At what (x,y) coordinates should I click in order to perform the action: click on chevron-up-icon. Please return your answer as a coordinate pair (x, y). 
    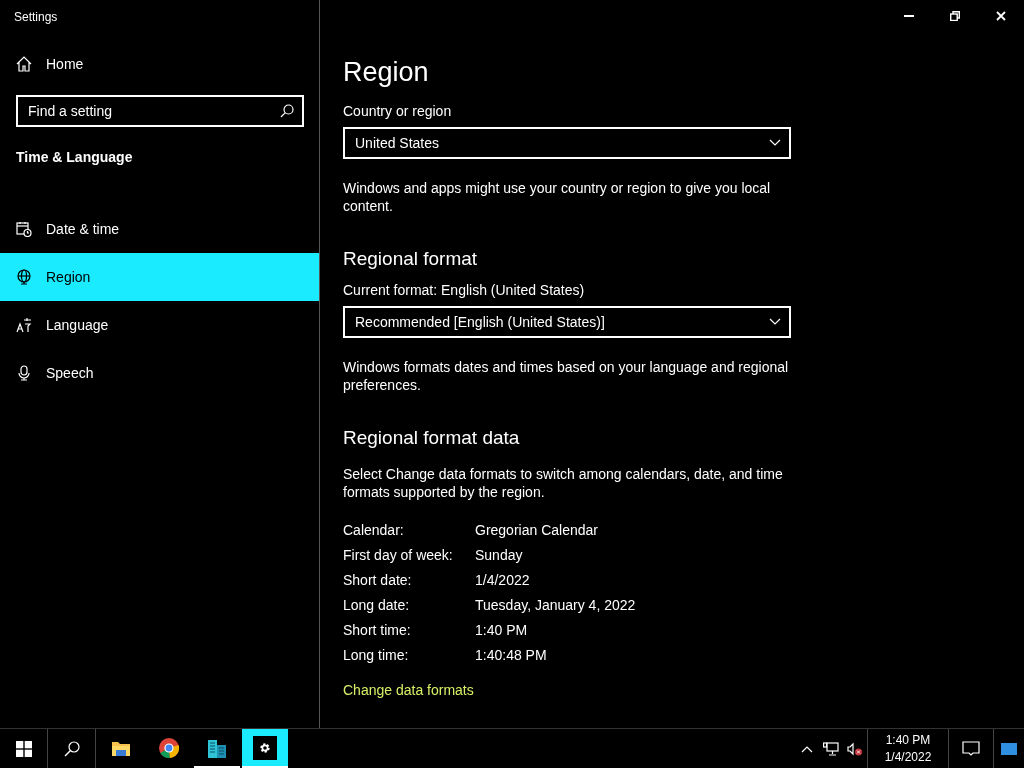
    Looking at the image, I should click on (807, 748).